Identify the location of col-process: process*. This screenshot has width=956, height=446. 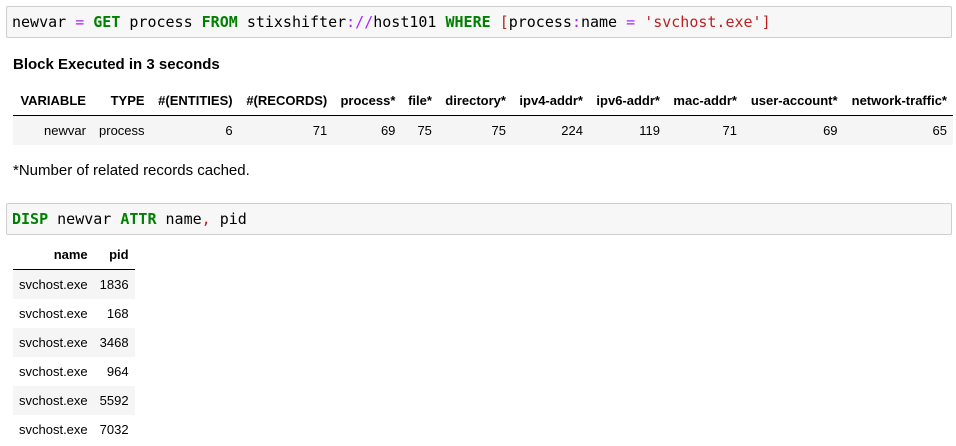
(368, 100).